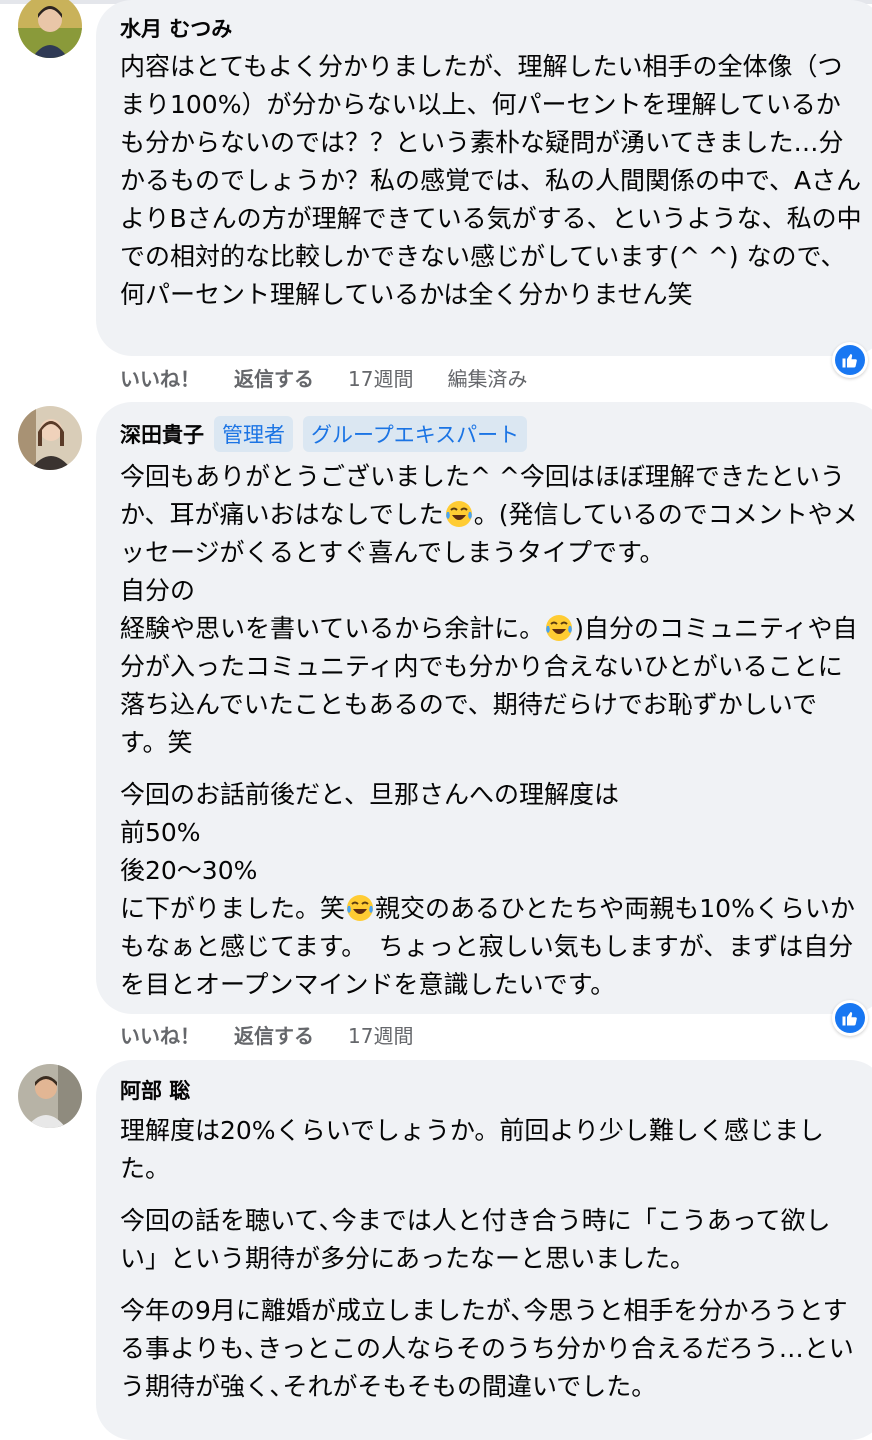 This screenshot has height=1440, width=872. What do you see at coordinates (233, 908) in the screenshot?
I see `text-segment: に下がりました。笑` at bounding box center [233, 908].